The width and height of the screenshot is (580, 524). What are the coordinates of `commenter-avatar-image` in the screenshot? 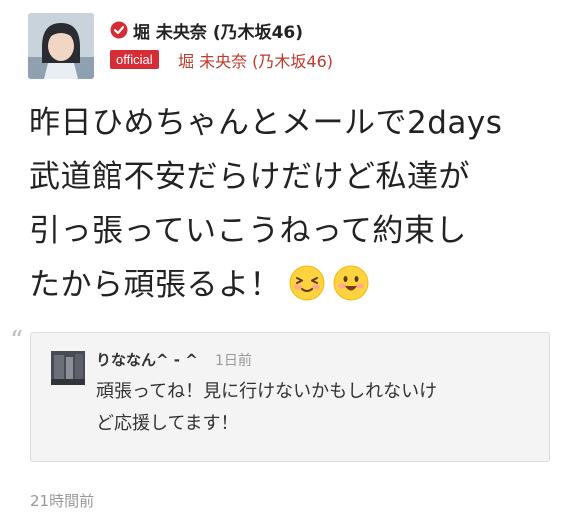 It's located at (68, 368).